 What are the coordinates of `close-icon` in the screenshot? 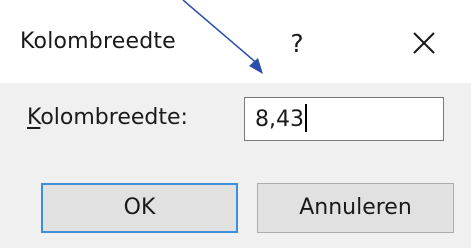 It's located at (424, 43).